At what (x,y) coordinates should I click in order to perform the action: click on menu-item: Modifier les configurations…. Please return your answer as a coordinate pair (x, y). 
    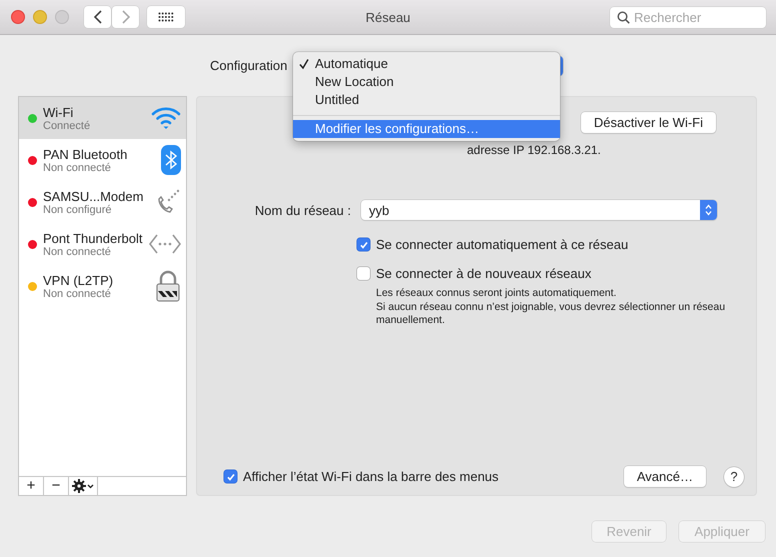
    Looking at the image, I should click on (426, 129).